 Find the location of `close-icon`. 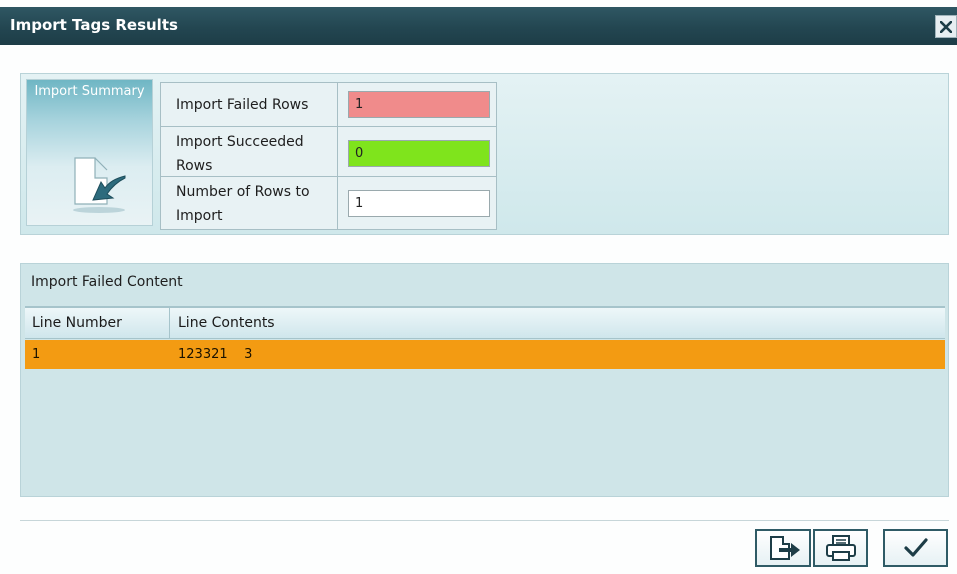

close-icon is located at coordinates (946, 26).